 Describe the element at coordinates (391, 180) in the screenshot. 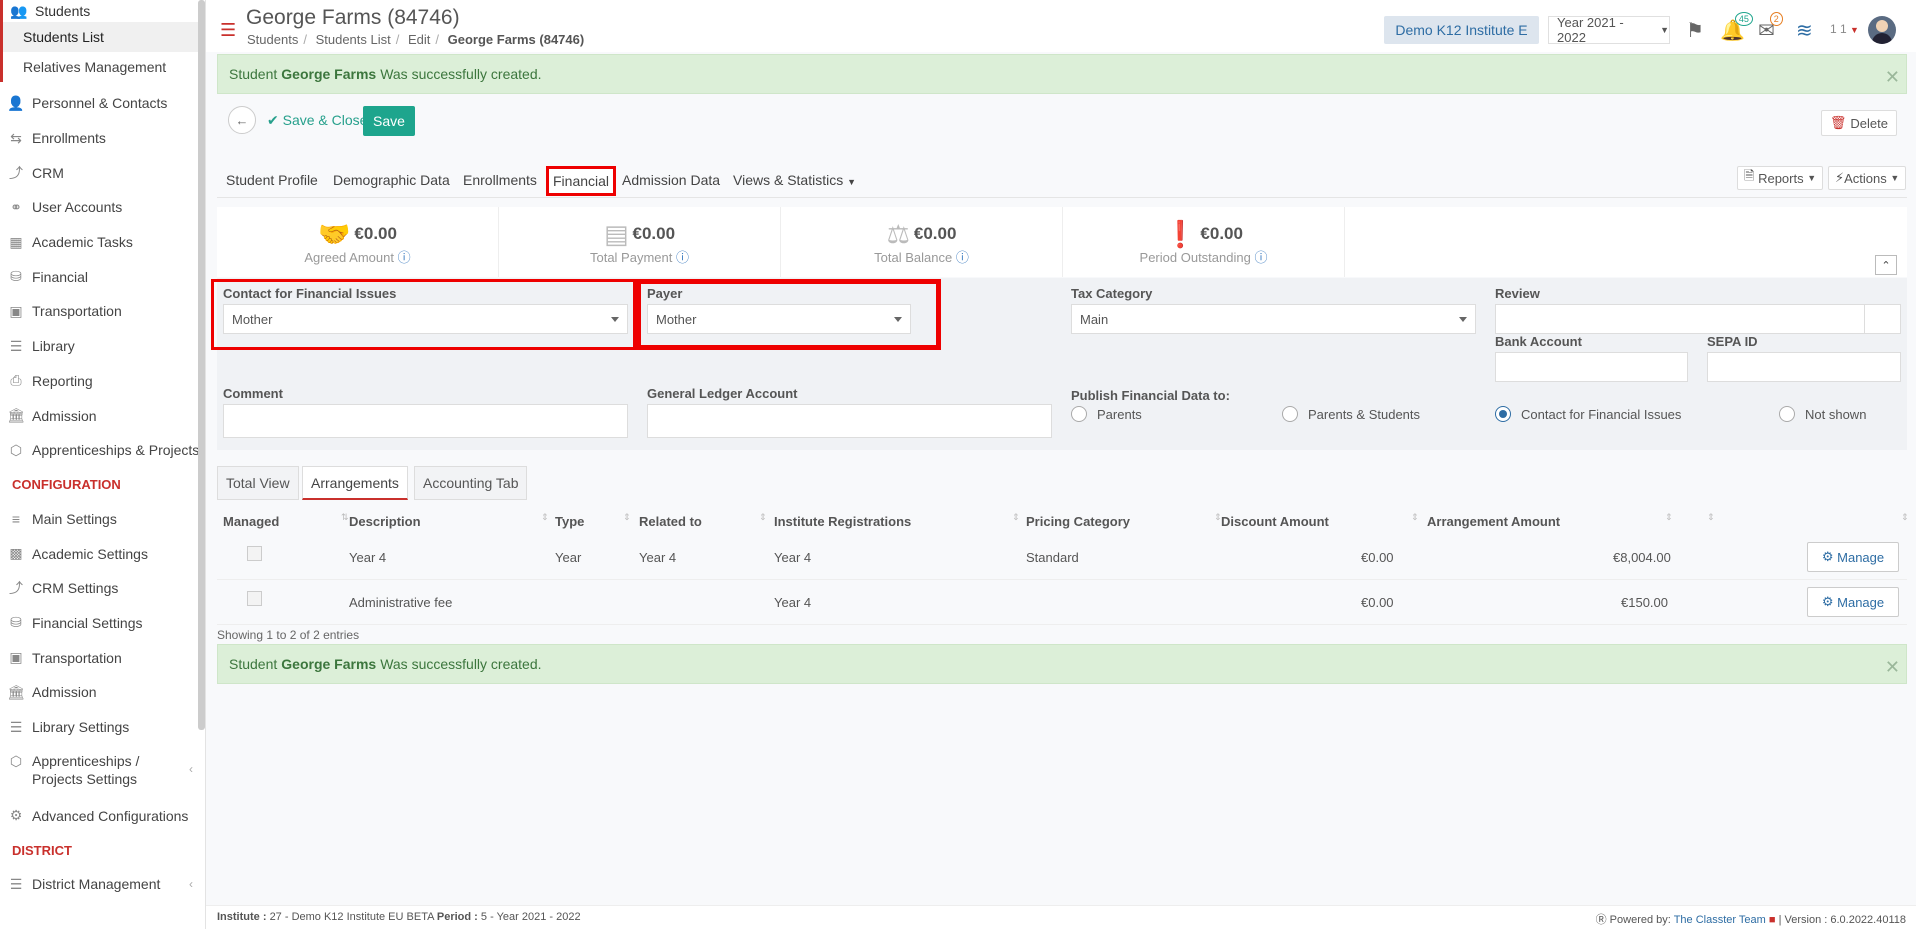

I see `tab-demographic-data: Demographic Data` at that location.